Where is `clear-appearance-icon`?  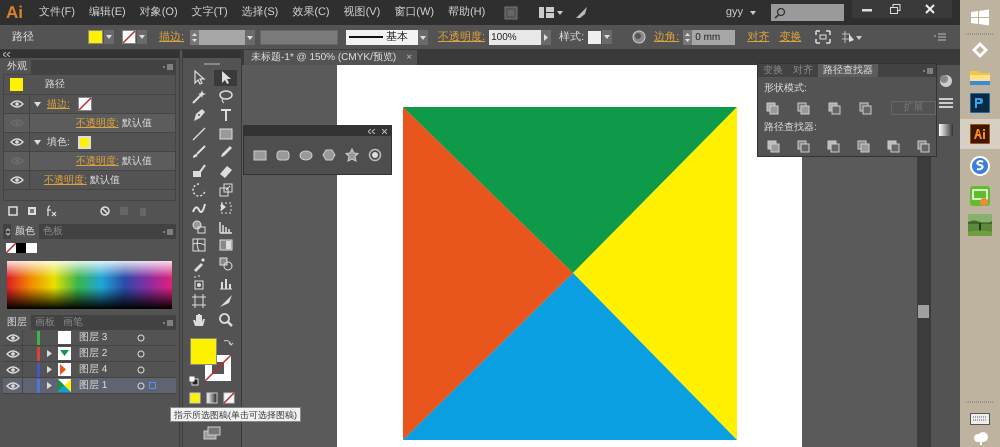 clear-appearance-icon is located at coordinates (105, 211).